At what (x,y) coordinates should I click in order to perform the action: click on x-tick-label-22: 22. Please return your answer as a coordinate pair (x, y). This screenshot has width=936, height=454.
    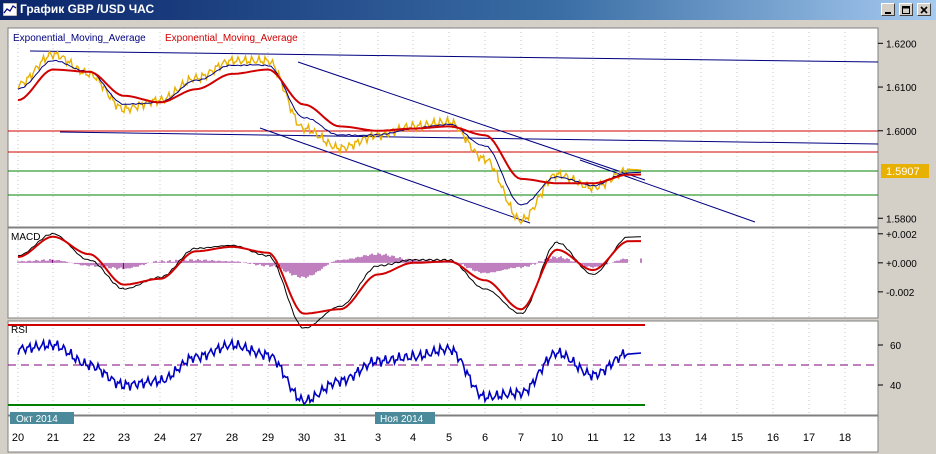
    Looking at the image, I should click on (89, 438).